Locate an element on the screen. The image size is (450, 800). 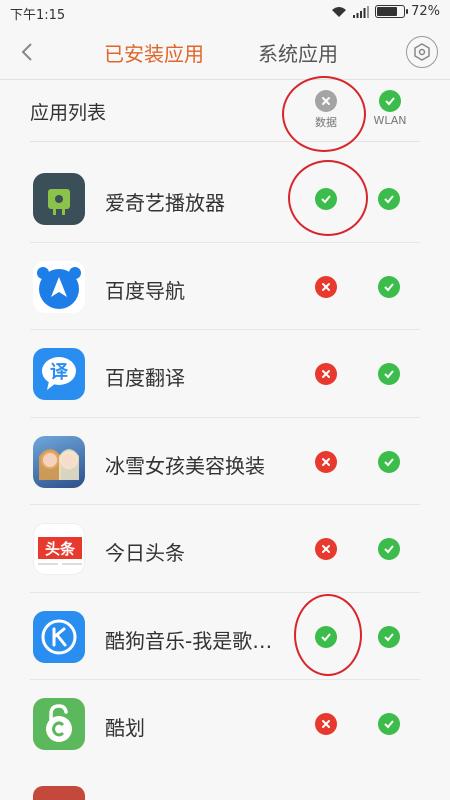
back-button is located at coordinates (28, 52).